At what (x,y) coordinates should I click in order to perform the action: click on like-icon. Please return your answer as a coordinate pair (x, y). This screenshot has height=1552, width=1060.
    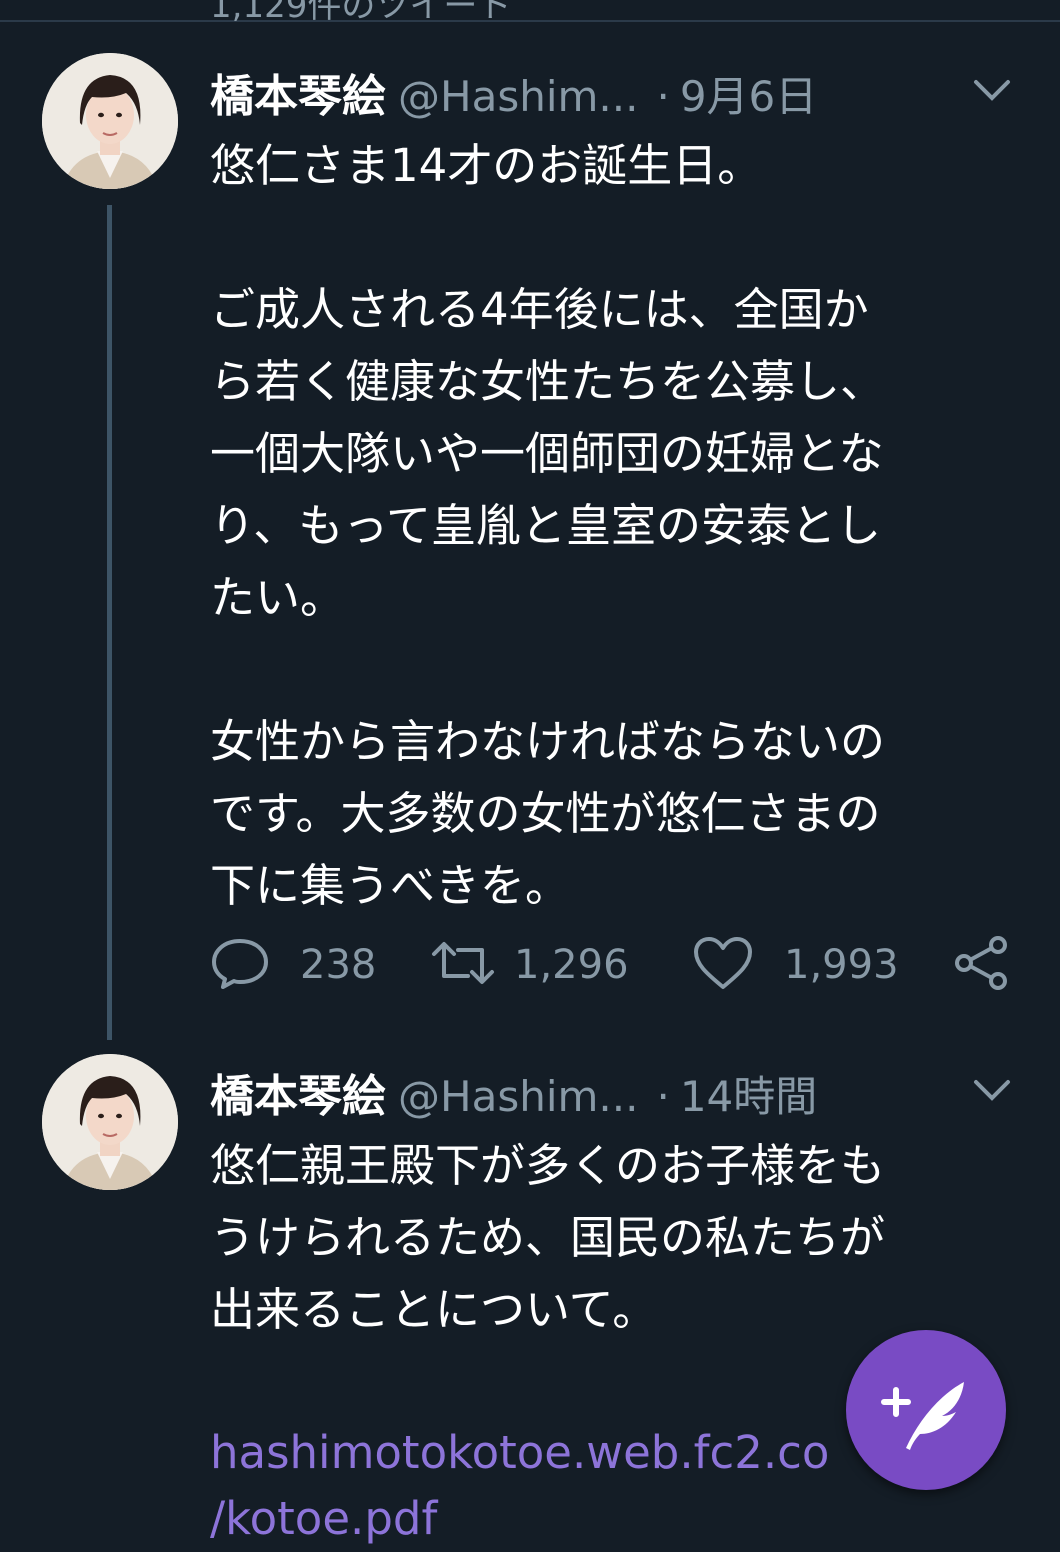
    Looking at the image, I should click on (723, 965).